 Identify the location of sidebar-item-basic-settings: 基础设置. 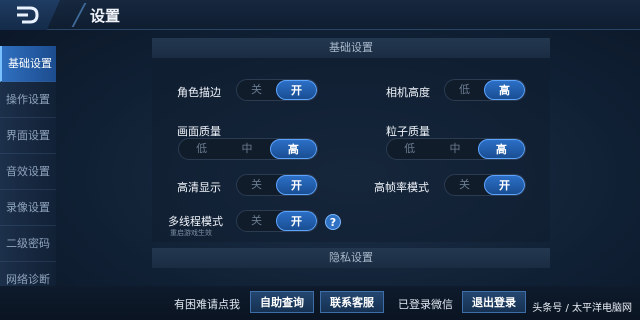
(28, 64).